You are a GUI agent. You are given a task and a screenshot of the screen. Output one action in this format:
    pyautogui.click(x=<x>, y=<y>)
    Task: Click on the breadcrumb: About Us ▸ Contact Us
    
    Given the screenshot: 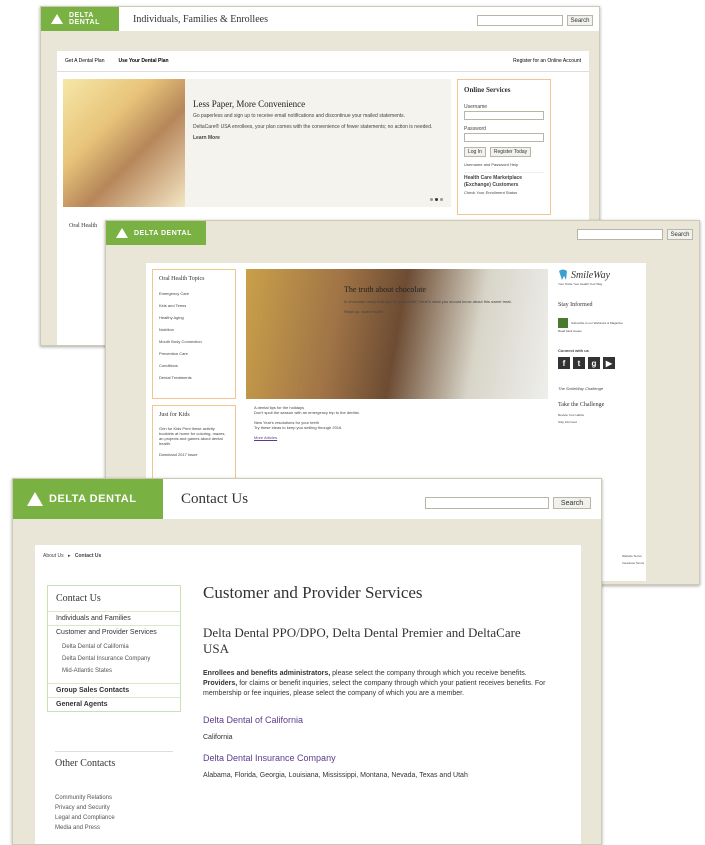 What is the action you would take?
    pyautogui.click(x=72, y=556)
    